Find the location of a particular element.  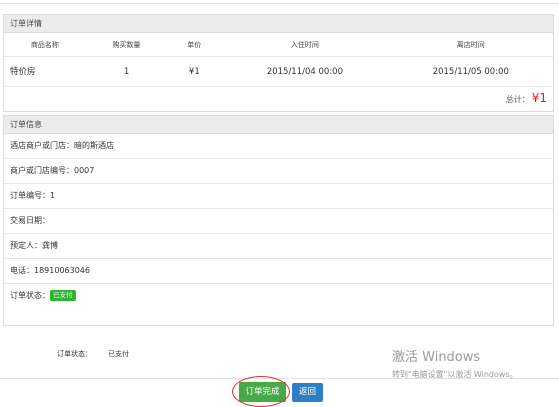

order-details-header-row: 商品名称 购买数量 单价 入住时间 离店时间 is located at coordinates (278, 45).